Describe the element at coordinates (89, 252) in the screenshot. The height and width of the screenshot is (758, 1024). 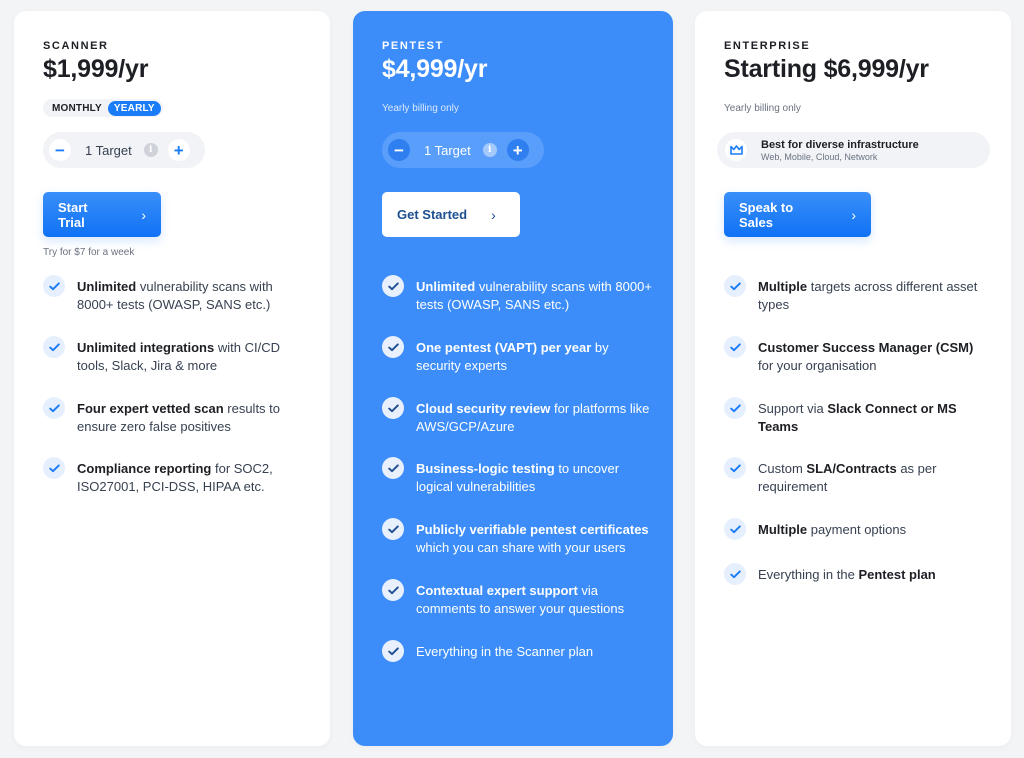
I see `trial-note: Try for $7 for a week` at that location.